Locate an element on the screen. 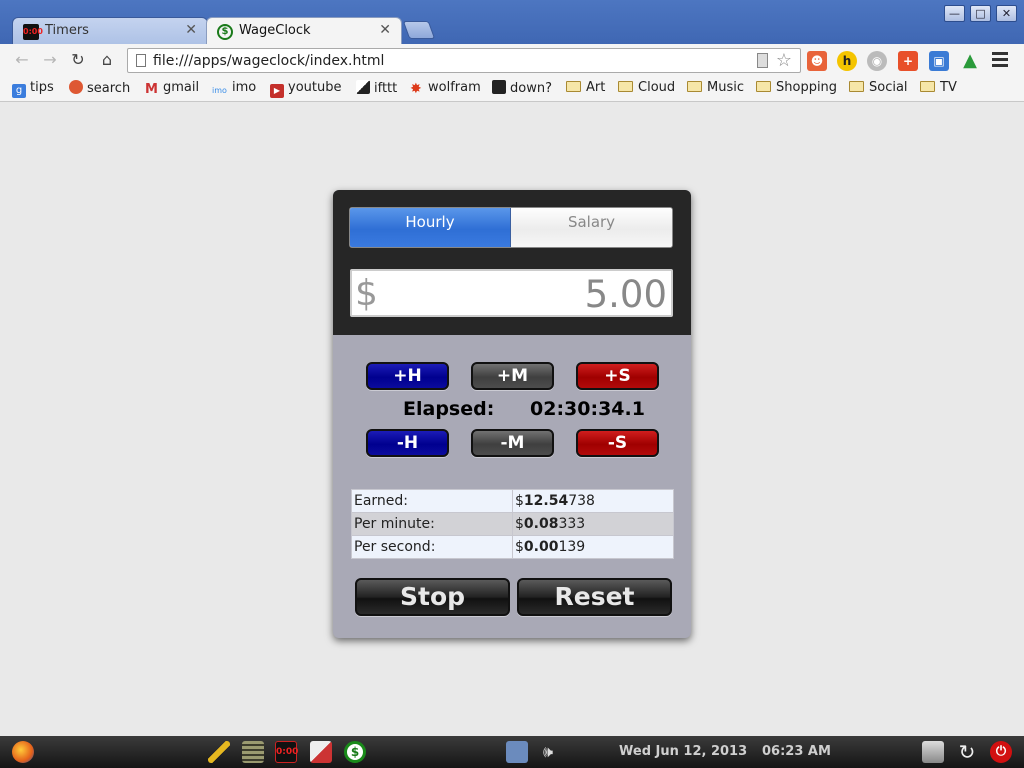 The height and width of the screenshot is (768, 1024). screenshot-extension-icon: ▣ is located at coordinates (939, 61).